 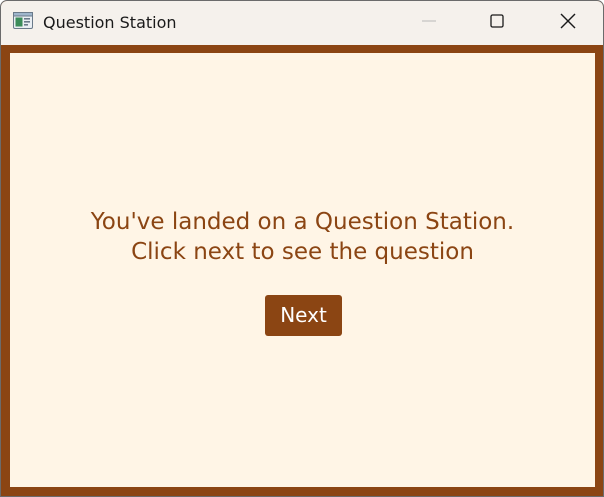 What do you see at coordinates (302, 252) in the screenshot?
I see `message-line-2: Click next to see the question` at bounding box center [302, 252].